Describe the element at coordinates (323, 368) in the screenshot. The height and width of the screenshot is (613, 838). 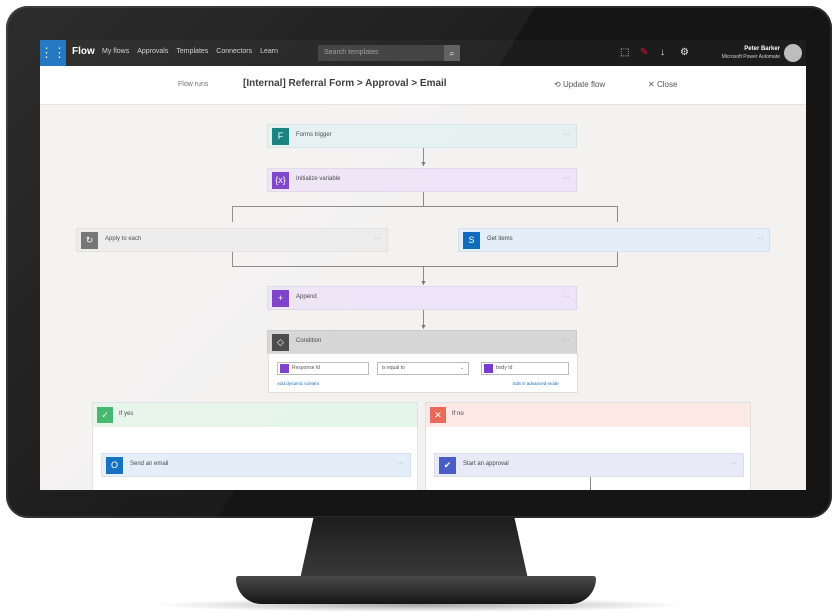
I see `condition-left-value: Response Id` at that location.